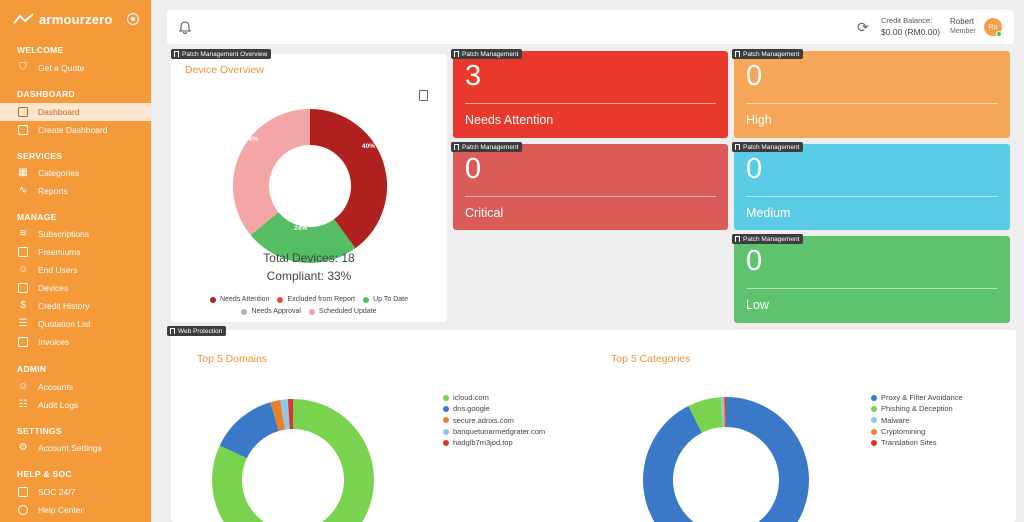 Image resolution: width=1024 pixels, height=522 pixels. What do you see at coordinates (197, 331) in the screenshot?
I see `tag-web-protection: Web Protection` at bounding box center [197, 331].